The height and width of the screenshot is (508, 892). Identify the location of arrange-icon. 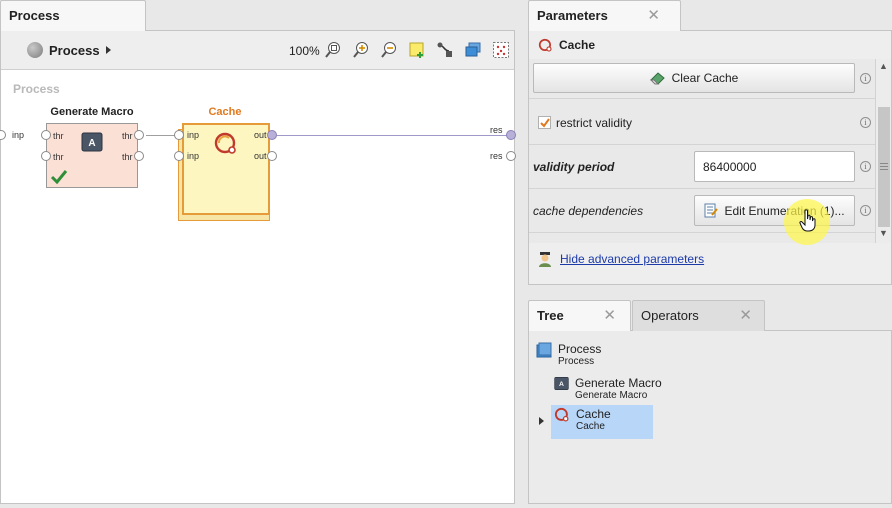
(473, 50).